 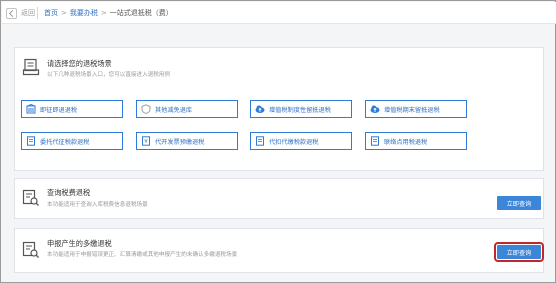 I want to click on building-icon, so click(x=31, y=109).